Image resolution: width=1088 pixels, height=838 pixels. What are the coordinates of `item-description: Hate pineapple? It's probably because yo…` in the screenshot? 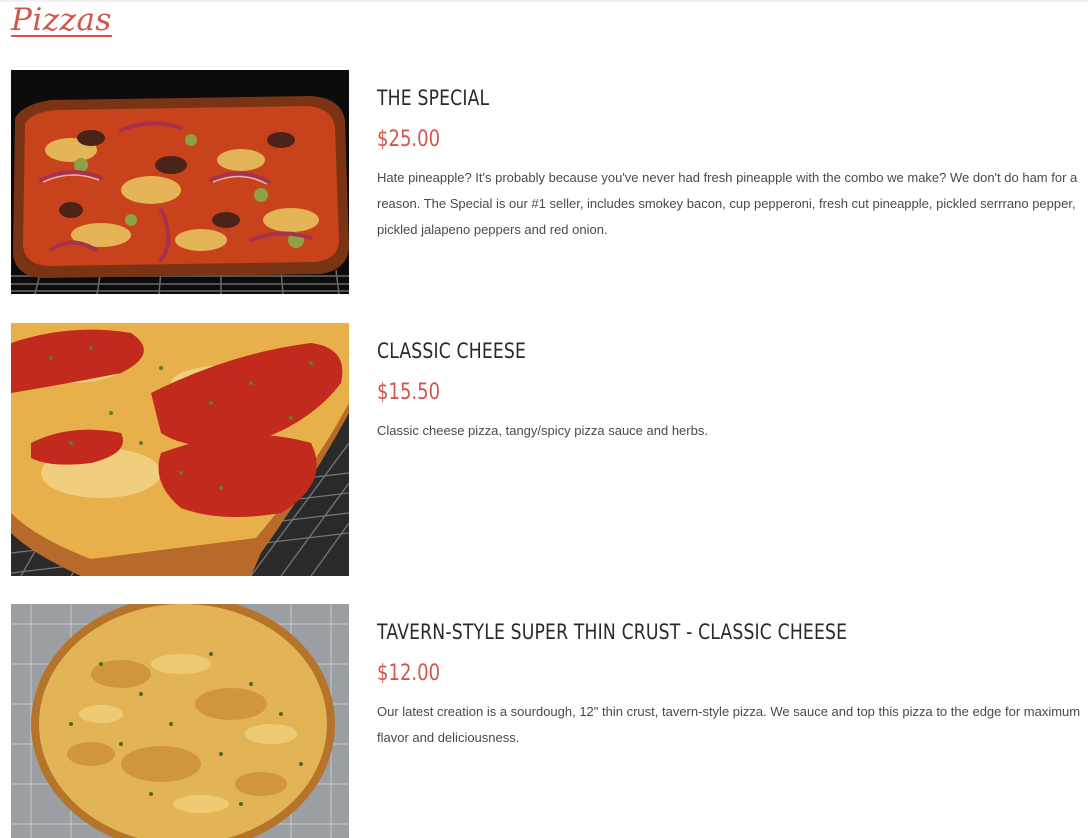 It's located at (727, 203).